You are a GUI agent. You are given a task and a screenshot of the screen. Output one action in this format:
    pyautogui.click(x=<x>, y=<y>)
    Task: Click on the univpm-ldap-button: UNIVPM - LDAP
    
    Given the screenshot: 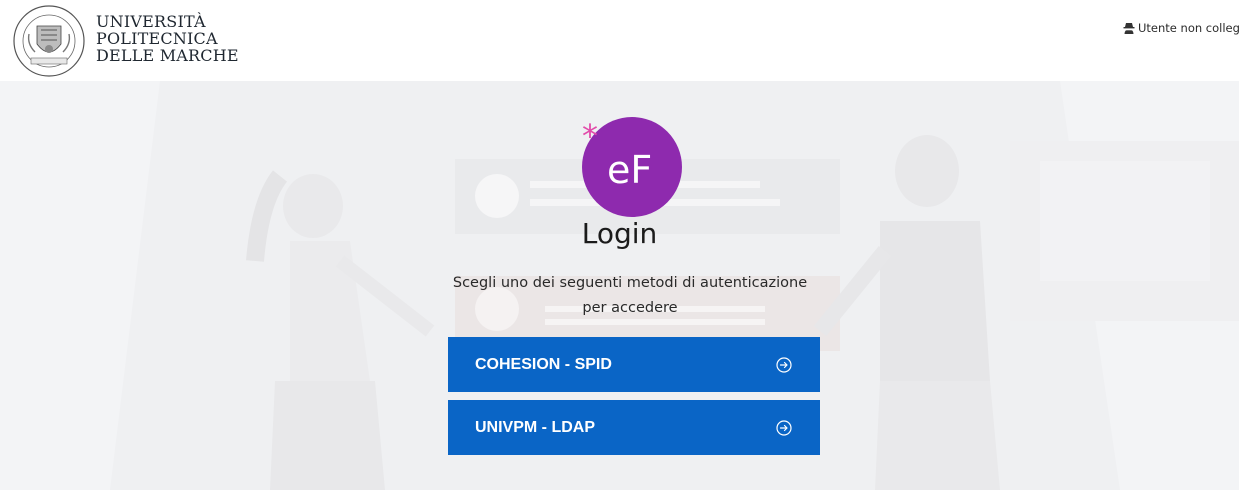 What is the action you would take?
    pyautogui.click(x=634, y=427)
    